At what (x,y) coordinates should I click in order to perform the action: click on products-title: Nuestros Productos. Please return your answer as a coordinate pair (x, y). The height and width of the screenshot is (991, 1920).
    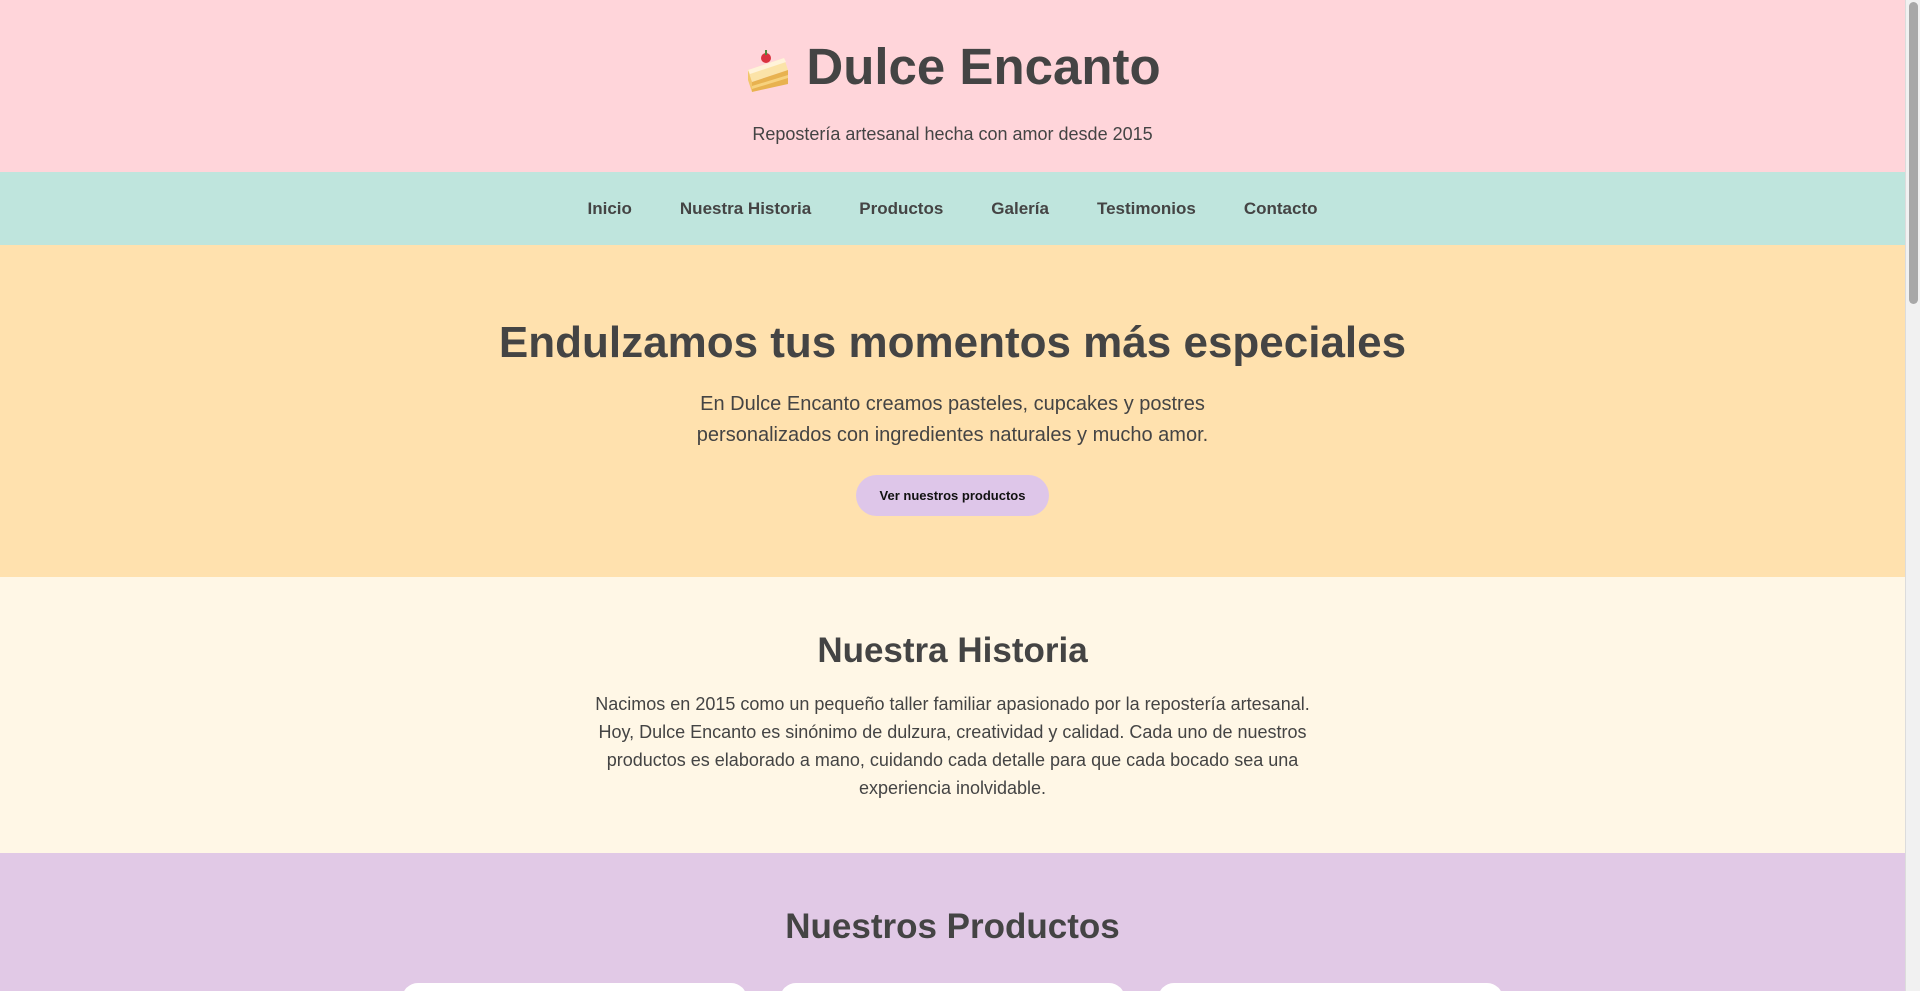
    Looking at the image, I should click on (952, 926).